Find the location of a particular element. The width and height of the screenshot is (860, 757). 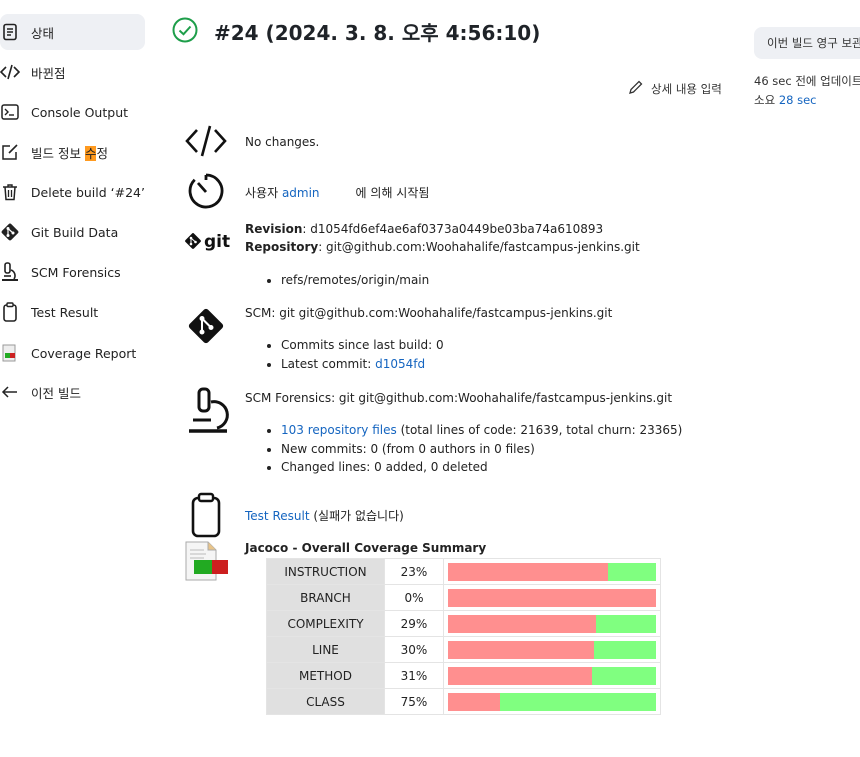

sidebar-item-label: Console Output is located at coordinates (80, 112).